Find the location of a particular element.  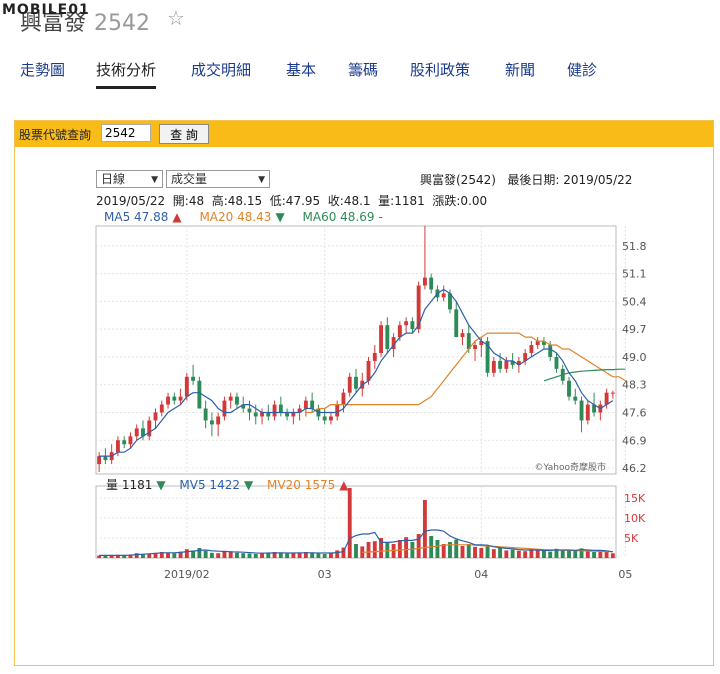

ma-legend: MA5 47.88 ▲ MA20 48.43 ▼ MA60 48.69- is located at coordinates (245, 217).